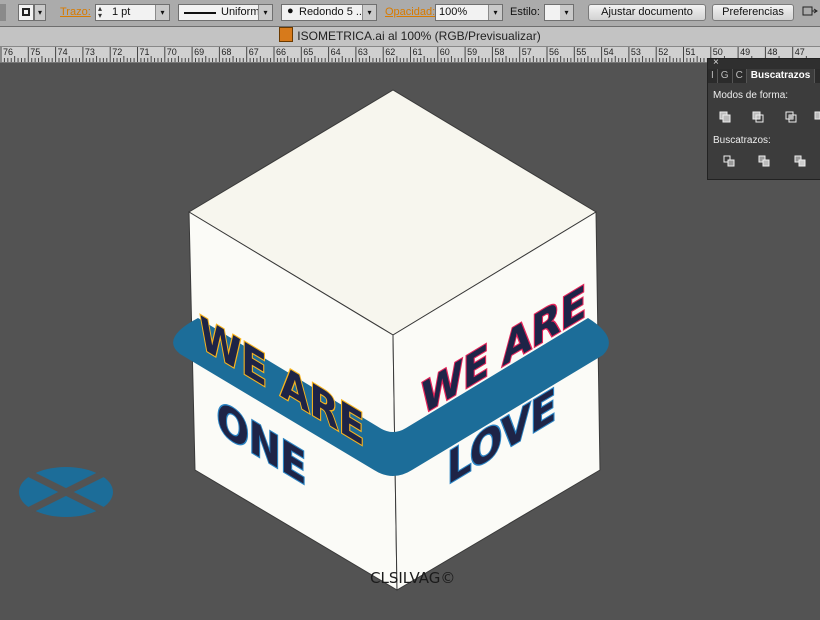 The height and width of the screenshot is (620, 820). I want to click on ruler-tick-label: 69, so click(199, 52).